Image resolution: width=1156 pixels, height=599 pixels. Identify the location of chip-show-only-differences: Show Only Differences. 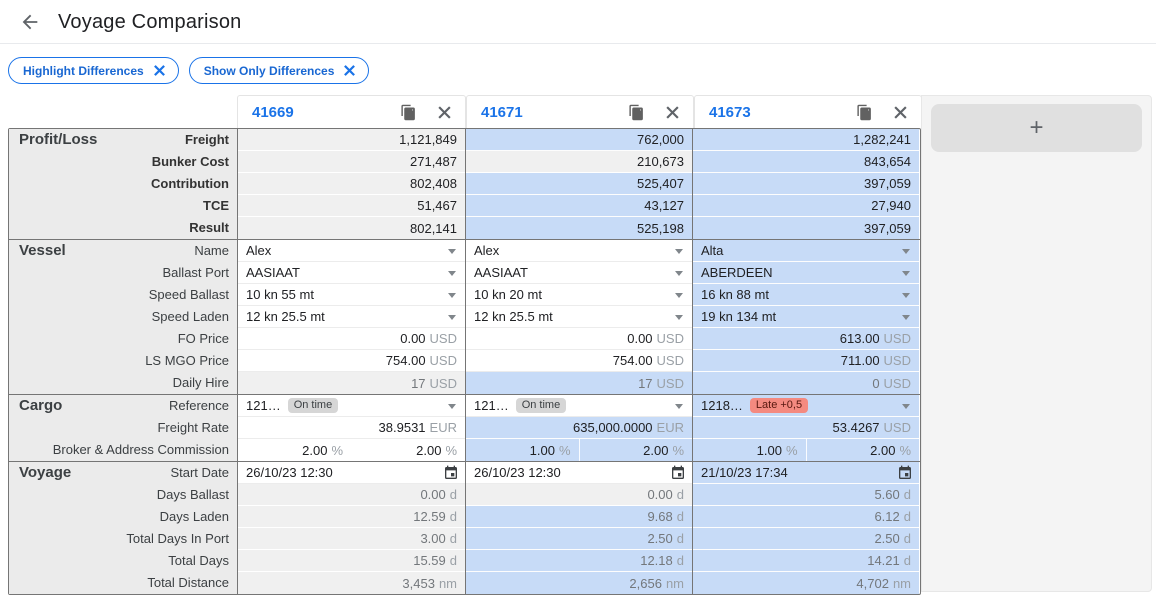
(279, 70).